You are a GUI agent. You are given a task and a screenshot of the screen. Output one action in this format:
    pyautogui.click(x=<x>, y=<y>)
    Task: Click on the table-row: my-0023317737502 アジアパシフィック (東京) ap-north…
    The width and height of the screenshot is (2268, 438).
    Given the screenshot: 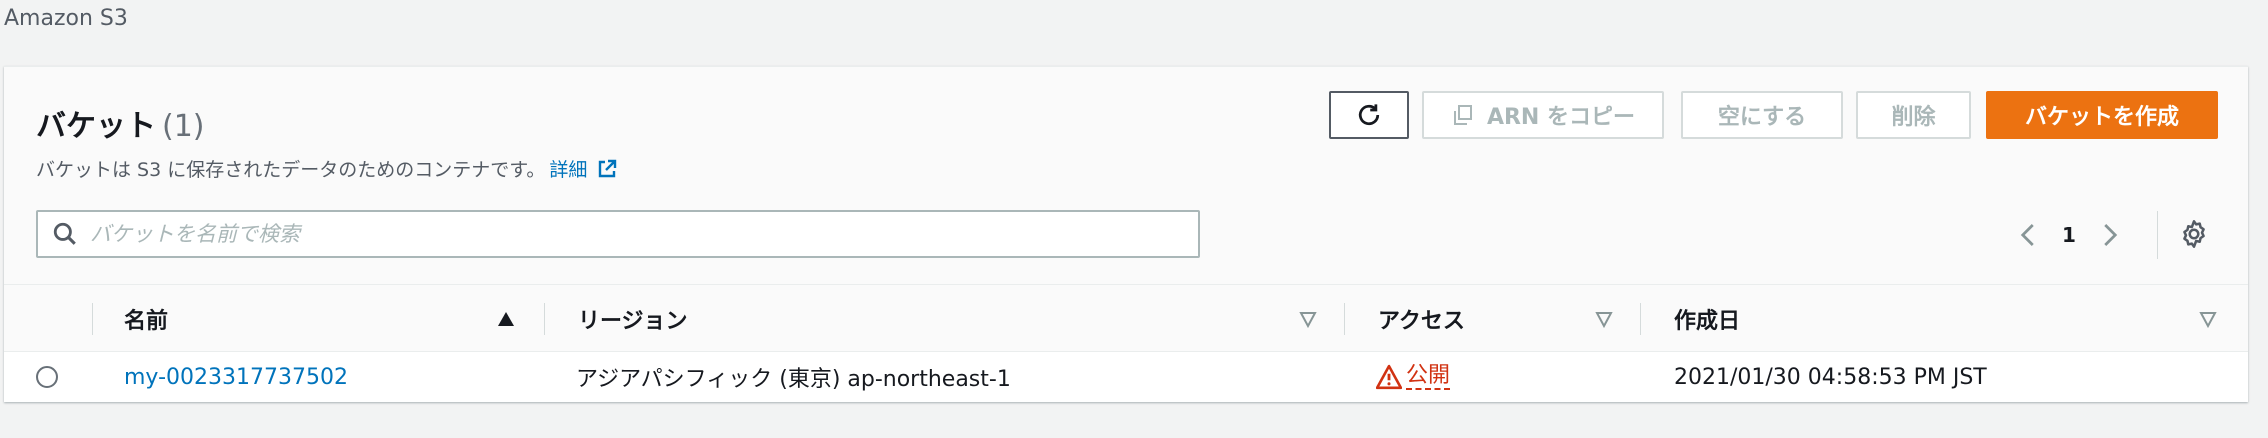 What is the action you would take?
    pyautogui.click(x=1126, y=377)
    